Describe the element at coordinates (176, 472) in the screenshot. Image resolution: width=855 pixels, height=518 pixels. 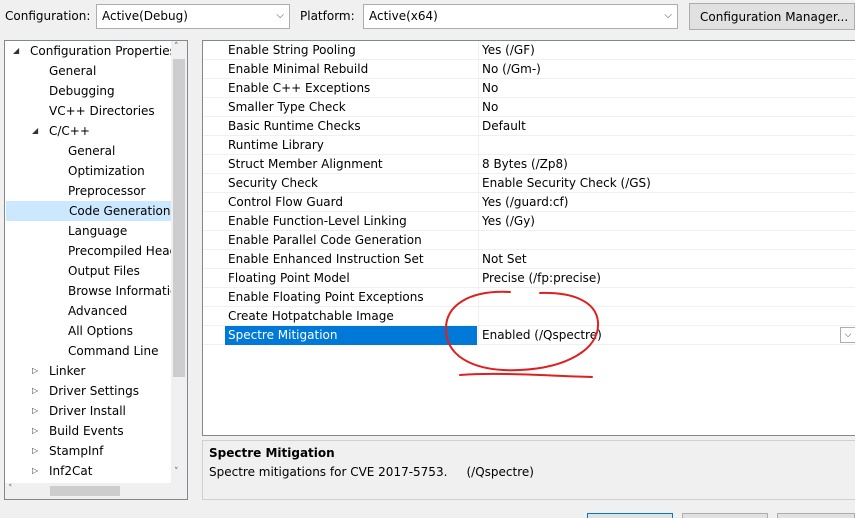
I see `arrow-down-icon: ˅` at that location.